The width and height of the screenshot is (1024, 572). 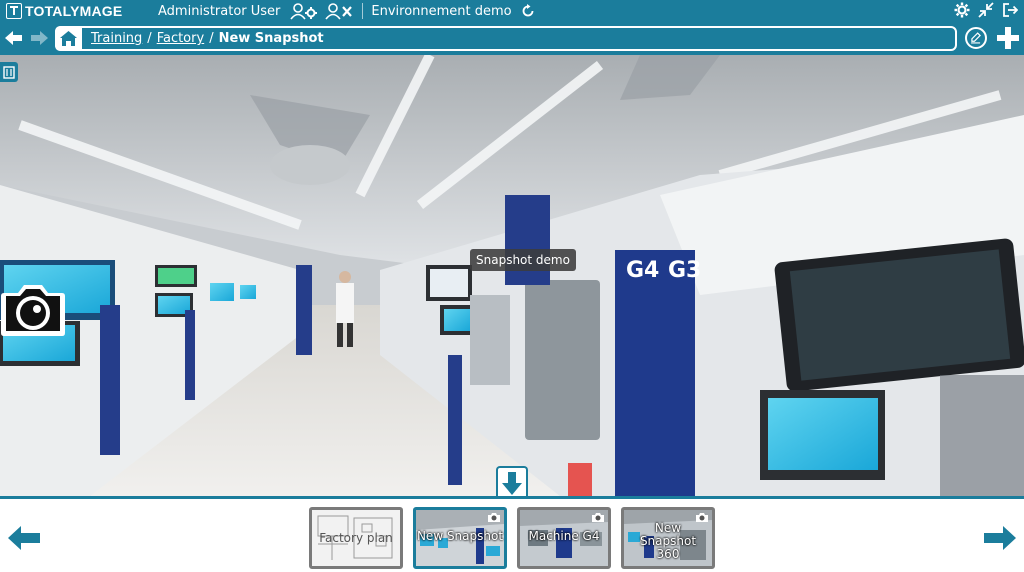 I want to click on user-name: Administrator User, so click(x=219, y=11).